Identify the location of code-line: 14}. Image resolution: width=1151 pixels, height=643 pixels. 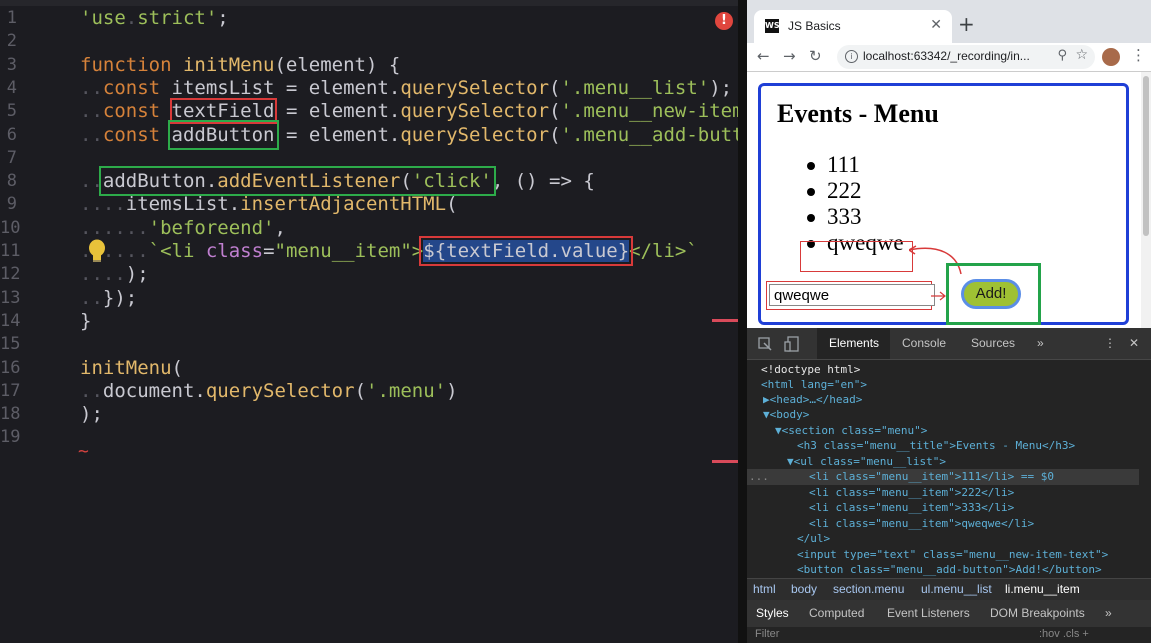
(369, 321).